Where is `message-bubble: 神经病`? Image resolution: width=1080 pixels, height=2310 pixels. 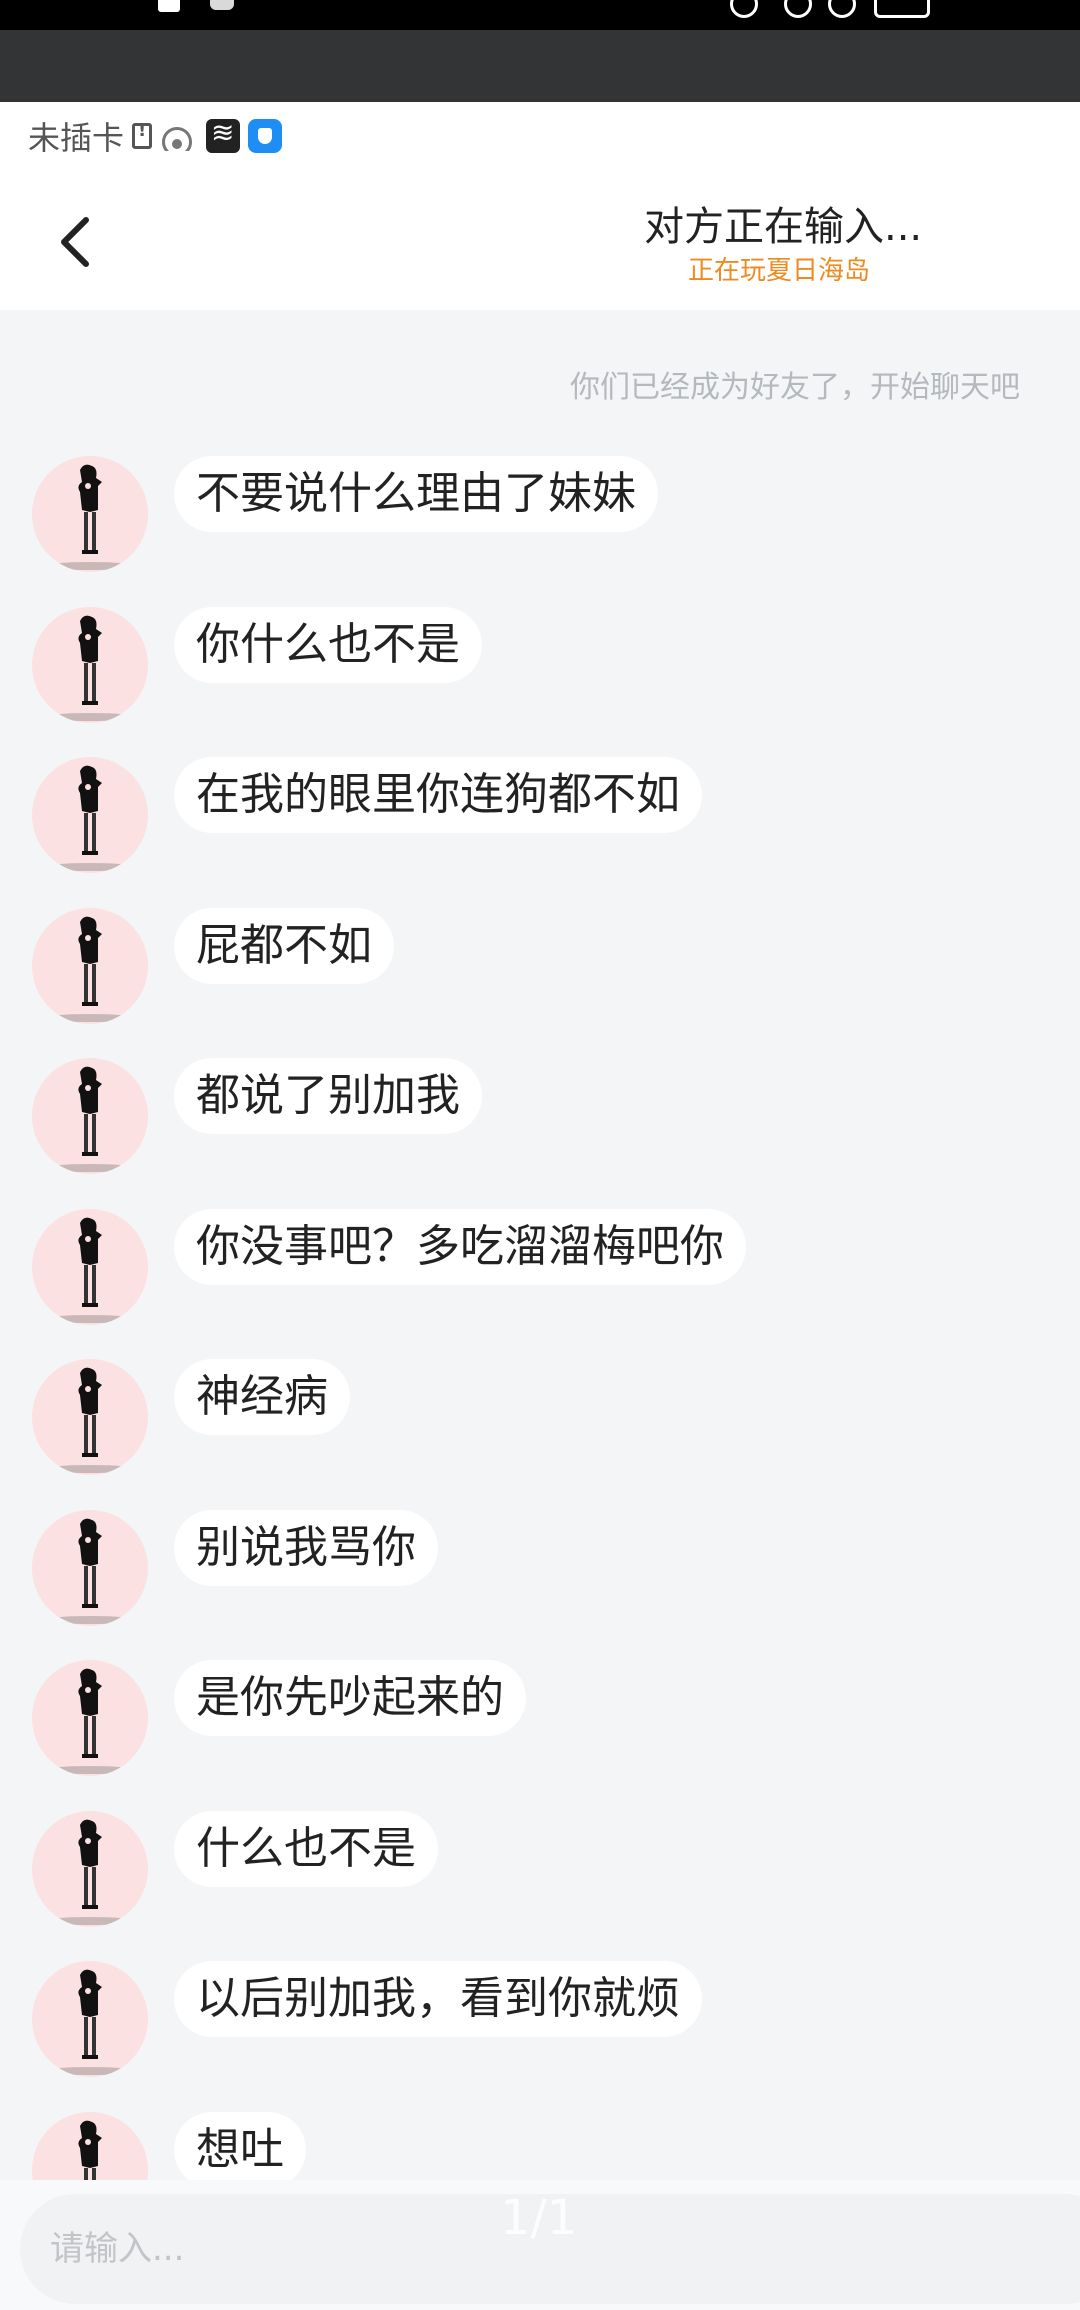 message-bubble: 神经病 is located at coordinates (262, 1397).